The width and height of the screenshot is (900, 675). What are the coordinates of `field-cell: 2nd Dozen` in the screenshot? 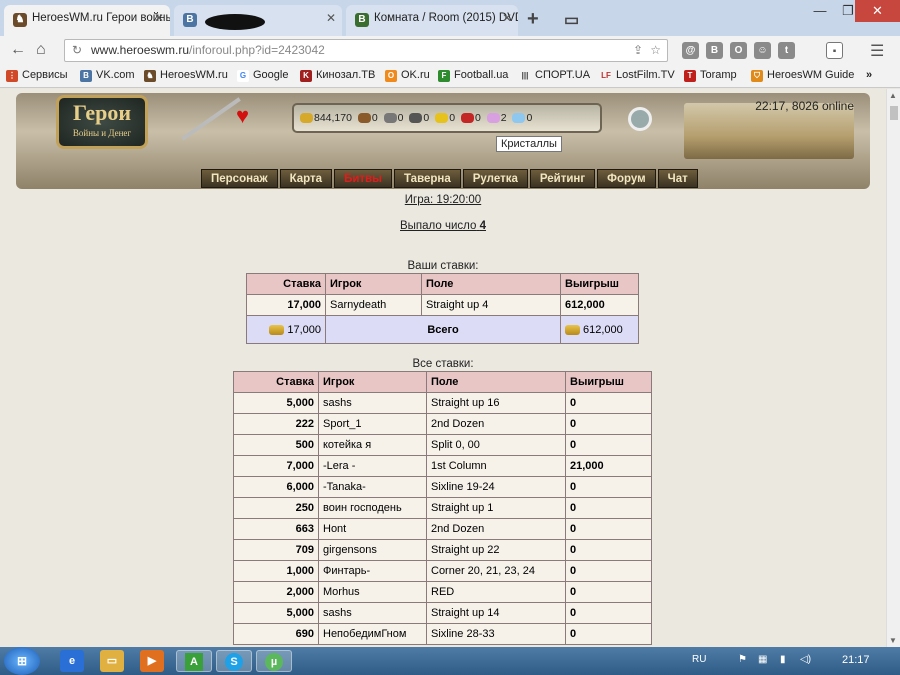 It's located at (496, 424).